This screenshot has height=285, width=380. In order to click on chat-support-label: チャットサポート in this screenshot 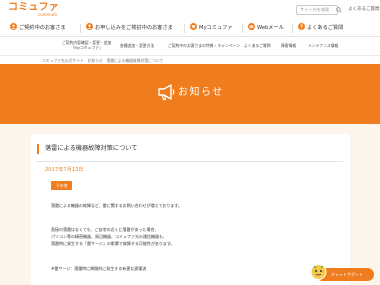, I will do `click(347, 274)`.